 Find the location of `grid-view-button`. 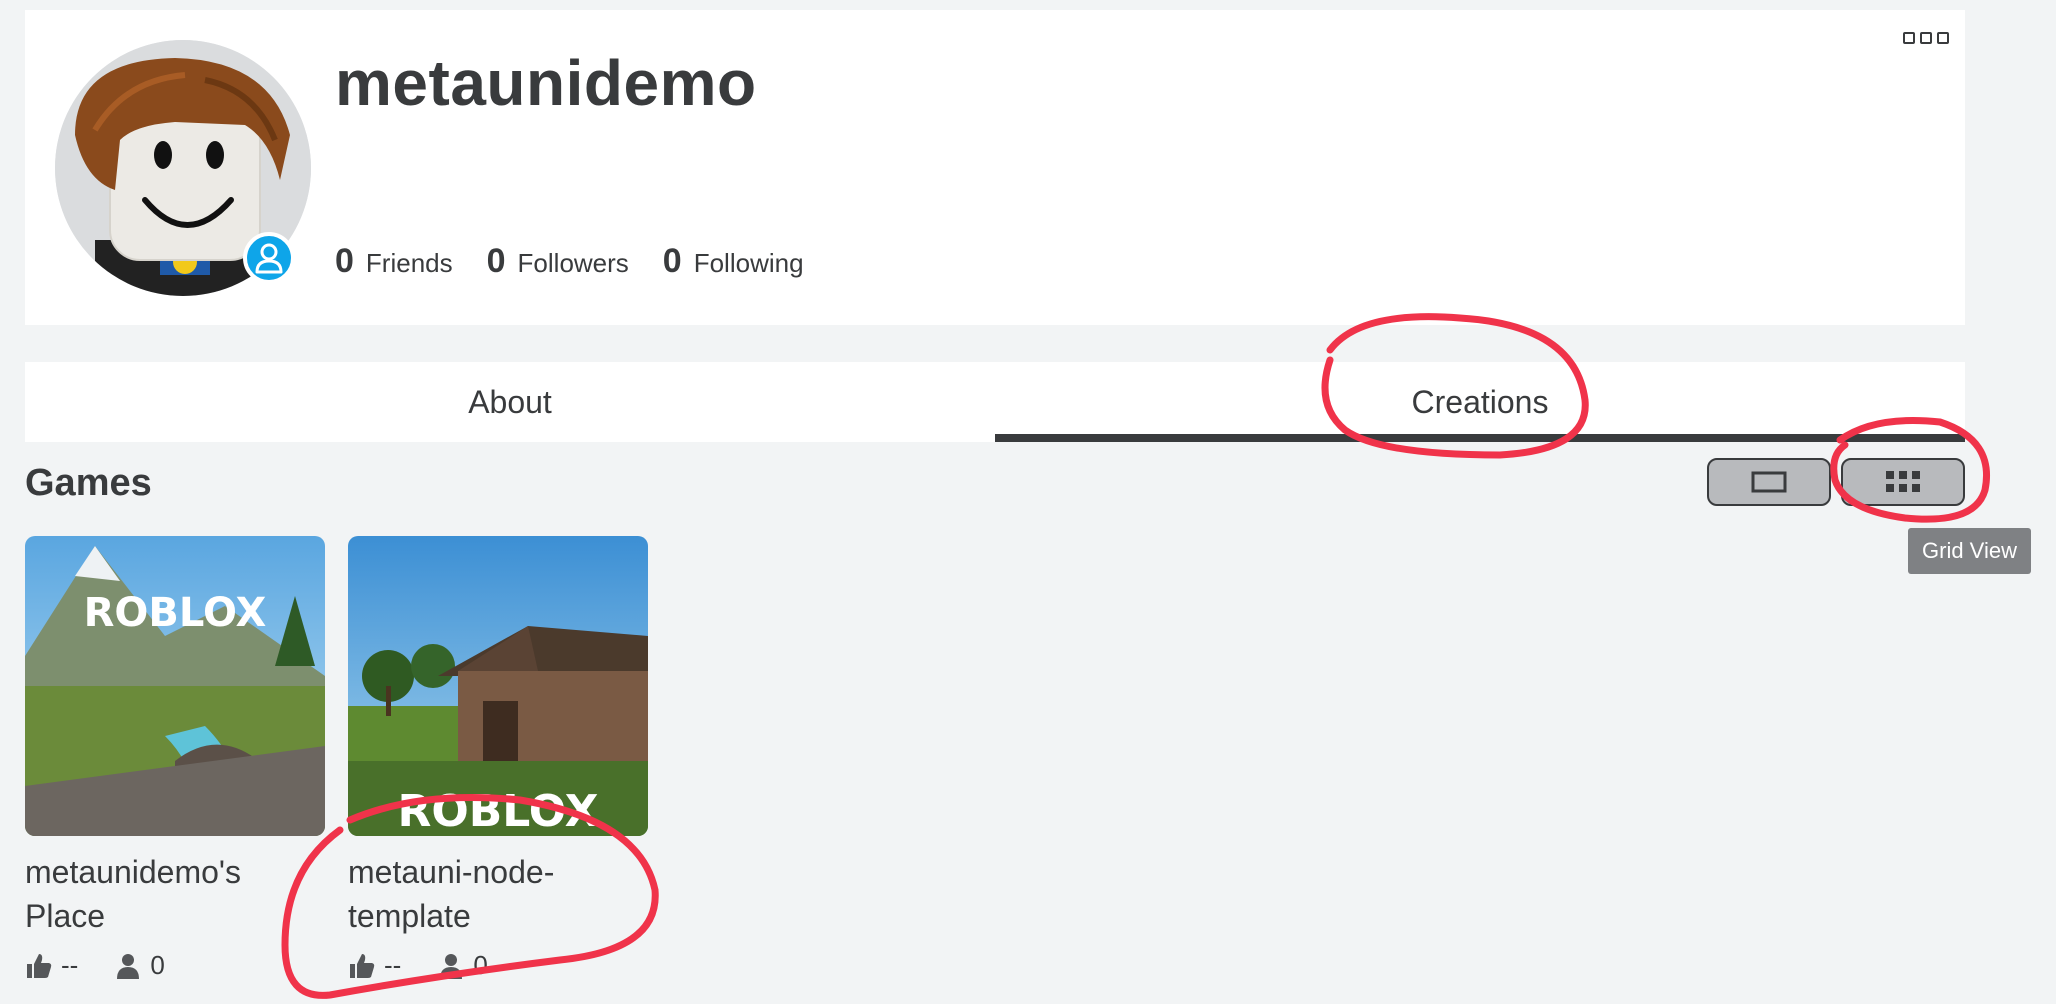

grid-view-button is located at coordinates (1903, 482).